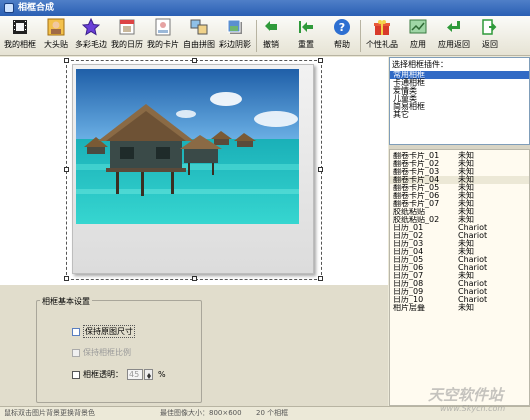 The width and height of the screenshot is (530, 420). Describe the element at coordinates (163, 44) in the screenshot. I see `my-card-label: 我的卡片` at that location.